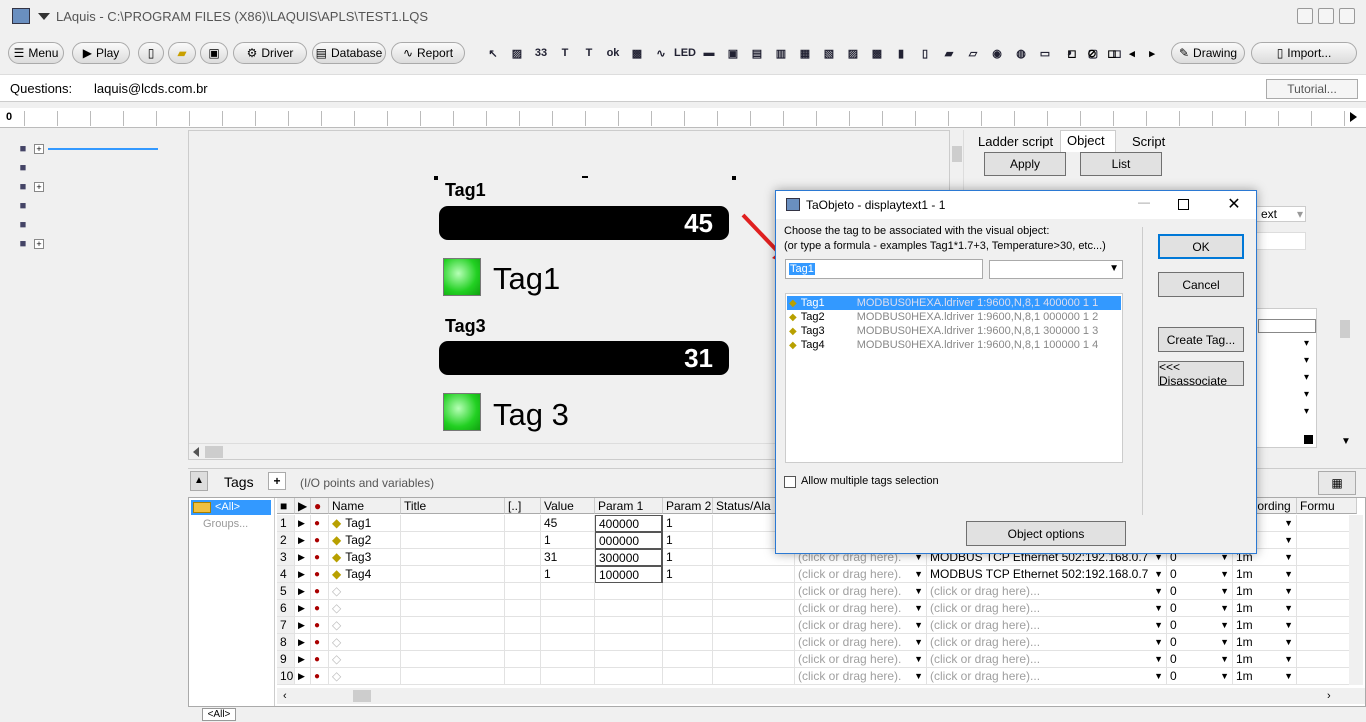  Describe the element at coordinates (101, 53) in the screenshot. I see `play-button: ▶ Play` at that location.